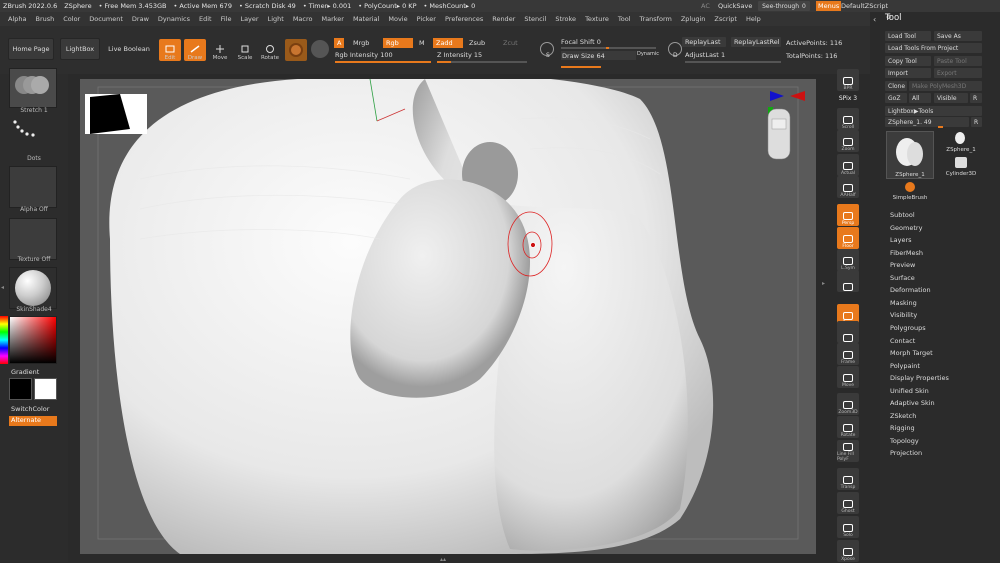 Image resolution: width=1000 pixels, height=563 pixels. Describe the element at coordinates (905, 366) in the screenshot. I see `tool-section-polypaint: Polypaint` at that location.